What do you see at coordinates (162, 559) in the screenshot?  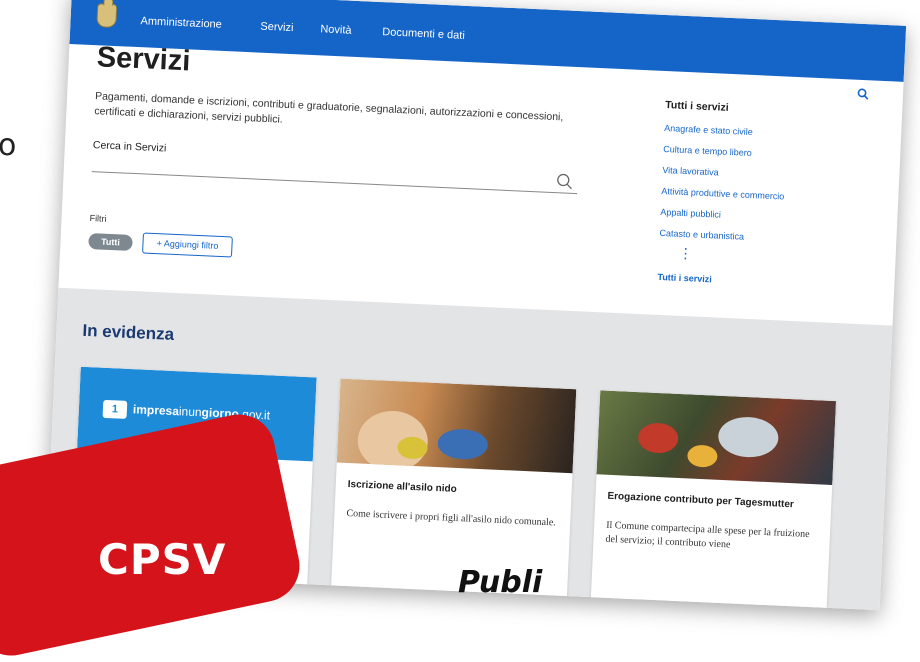 I see `cpsv-badge-label: CPSV` at bounding box center [162, 559].